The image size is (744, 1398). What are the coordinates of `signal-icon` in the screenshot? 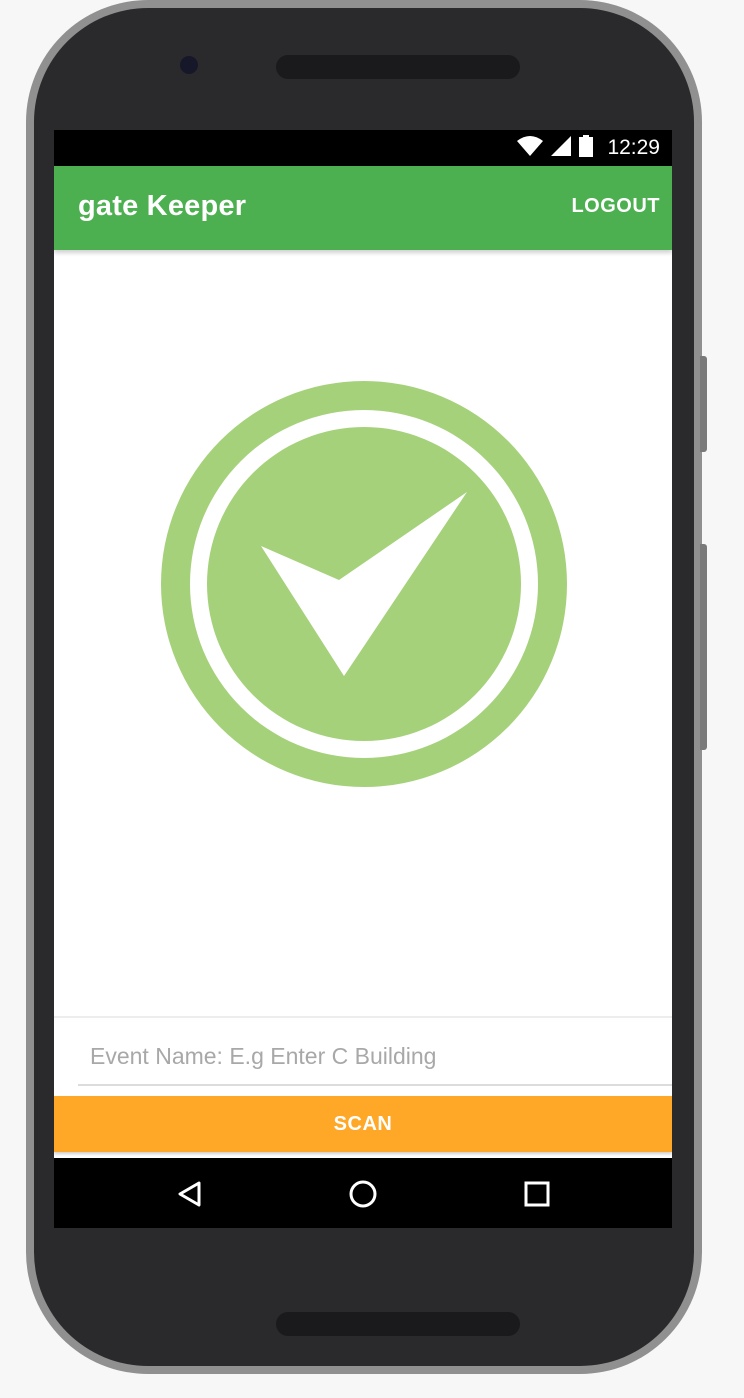 It's located at (561, 148).